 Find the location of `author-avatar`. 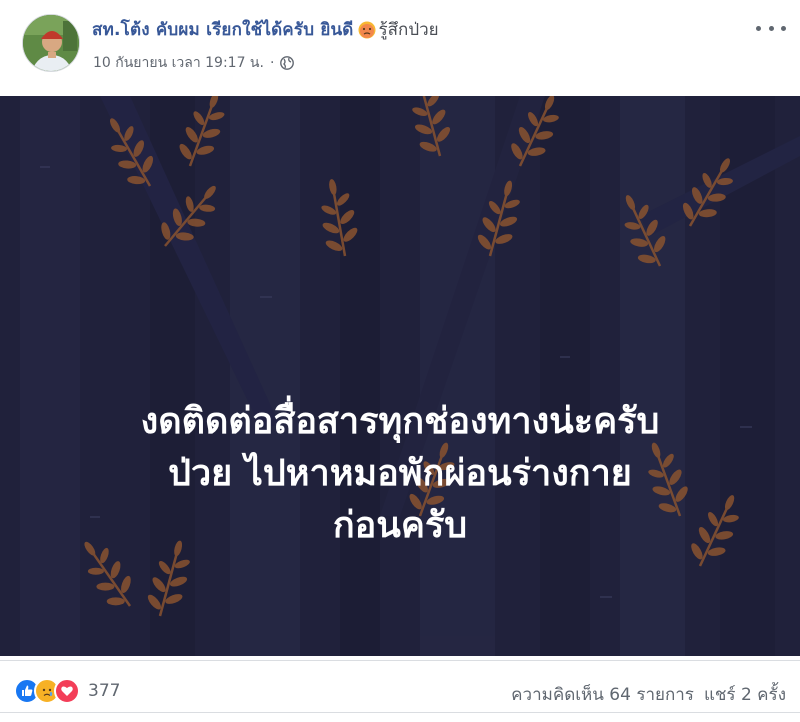

author-avatar is located at coordinates (51, 43).